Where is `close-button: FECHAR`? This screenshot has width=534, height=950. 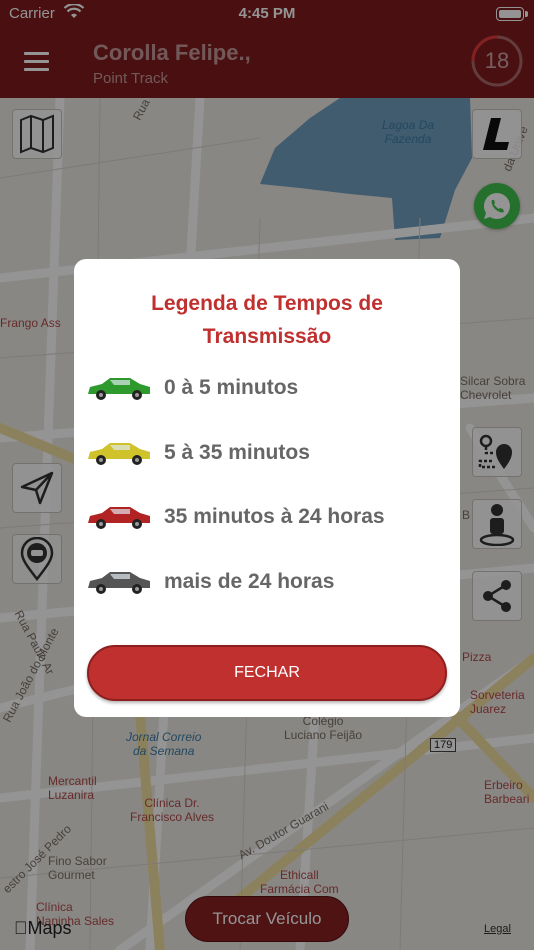
close-button: FECHAR is located at coordinates (267, 673).